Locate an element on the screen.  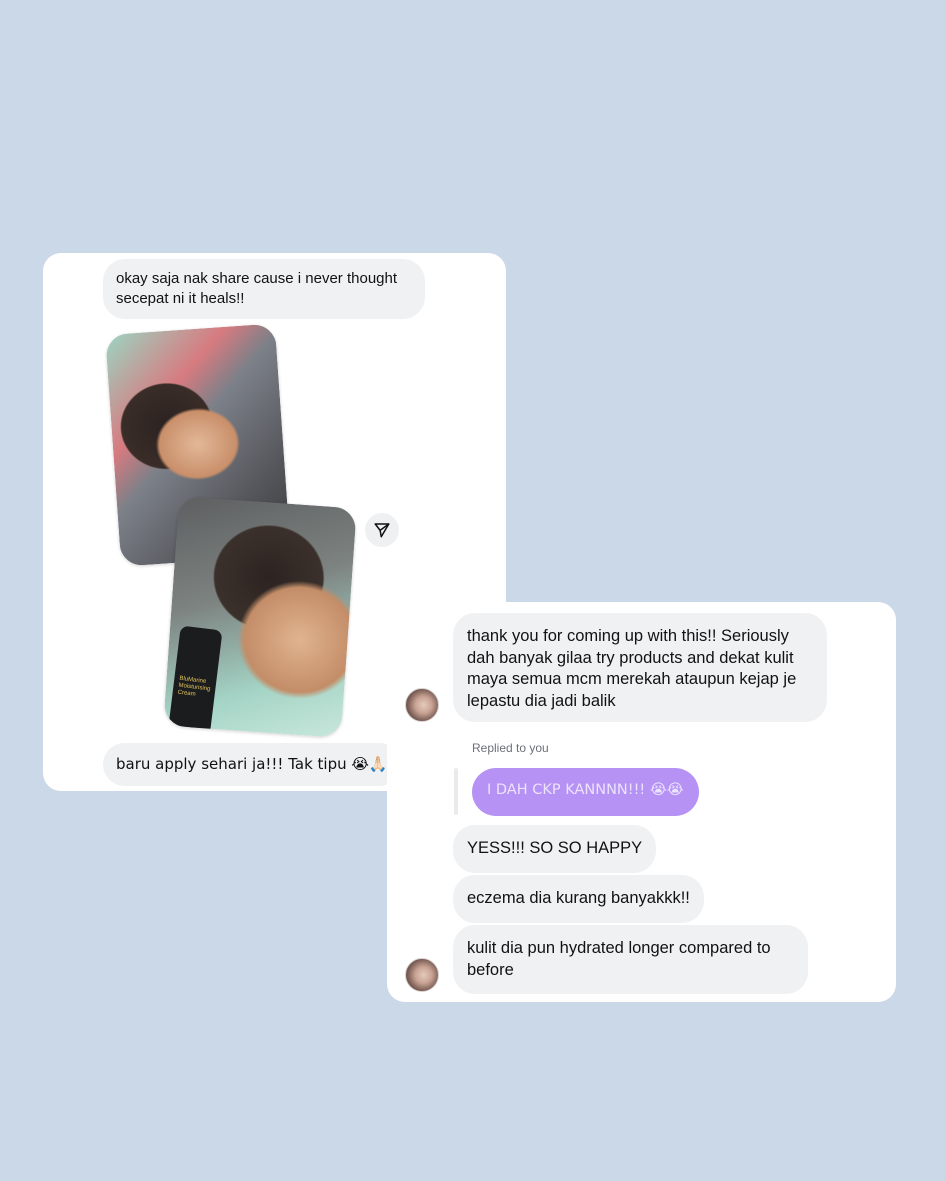
product-bottle: BluMarine Moisturising Cream is located at coordinates (195, 677).